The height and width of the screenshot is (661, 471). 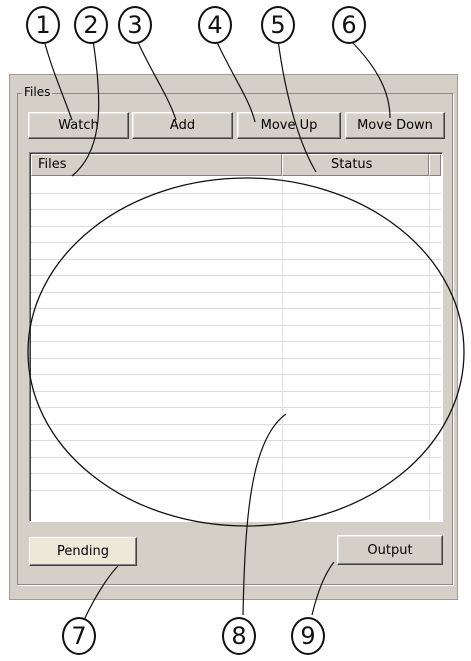 I want to click on groupbox-title: Files, so click(x=37, y=92).